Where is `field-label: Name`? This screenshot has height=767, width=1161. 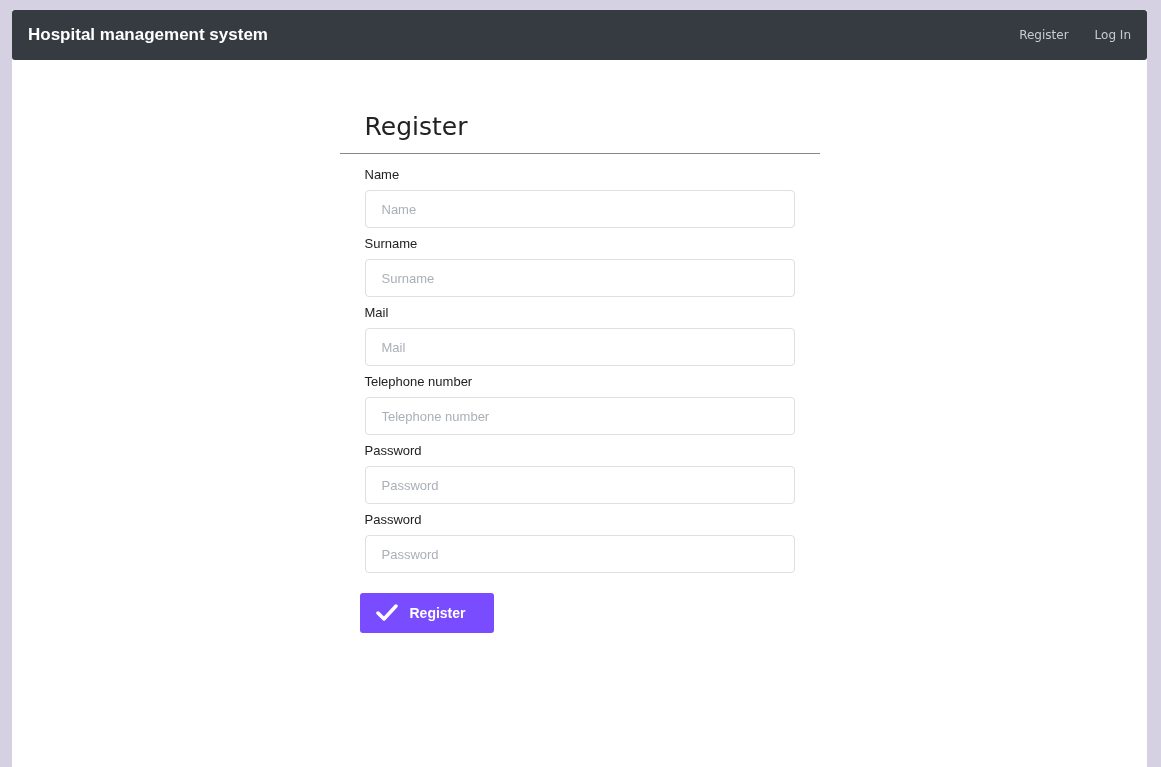
field-label: Name is located at coordinates (382, 174).